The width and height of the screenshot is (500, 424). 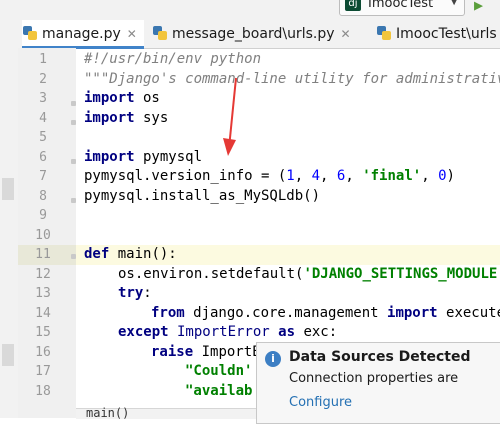 I want to click on info-icon: i, so click(x=273, y=359).